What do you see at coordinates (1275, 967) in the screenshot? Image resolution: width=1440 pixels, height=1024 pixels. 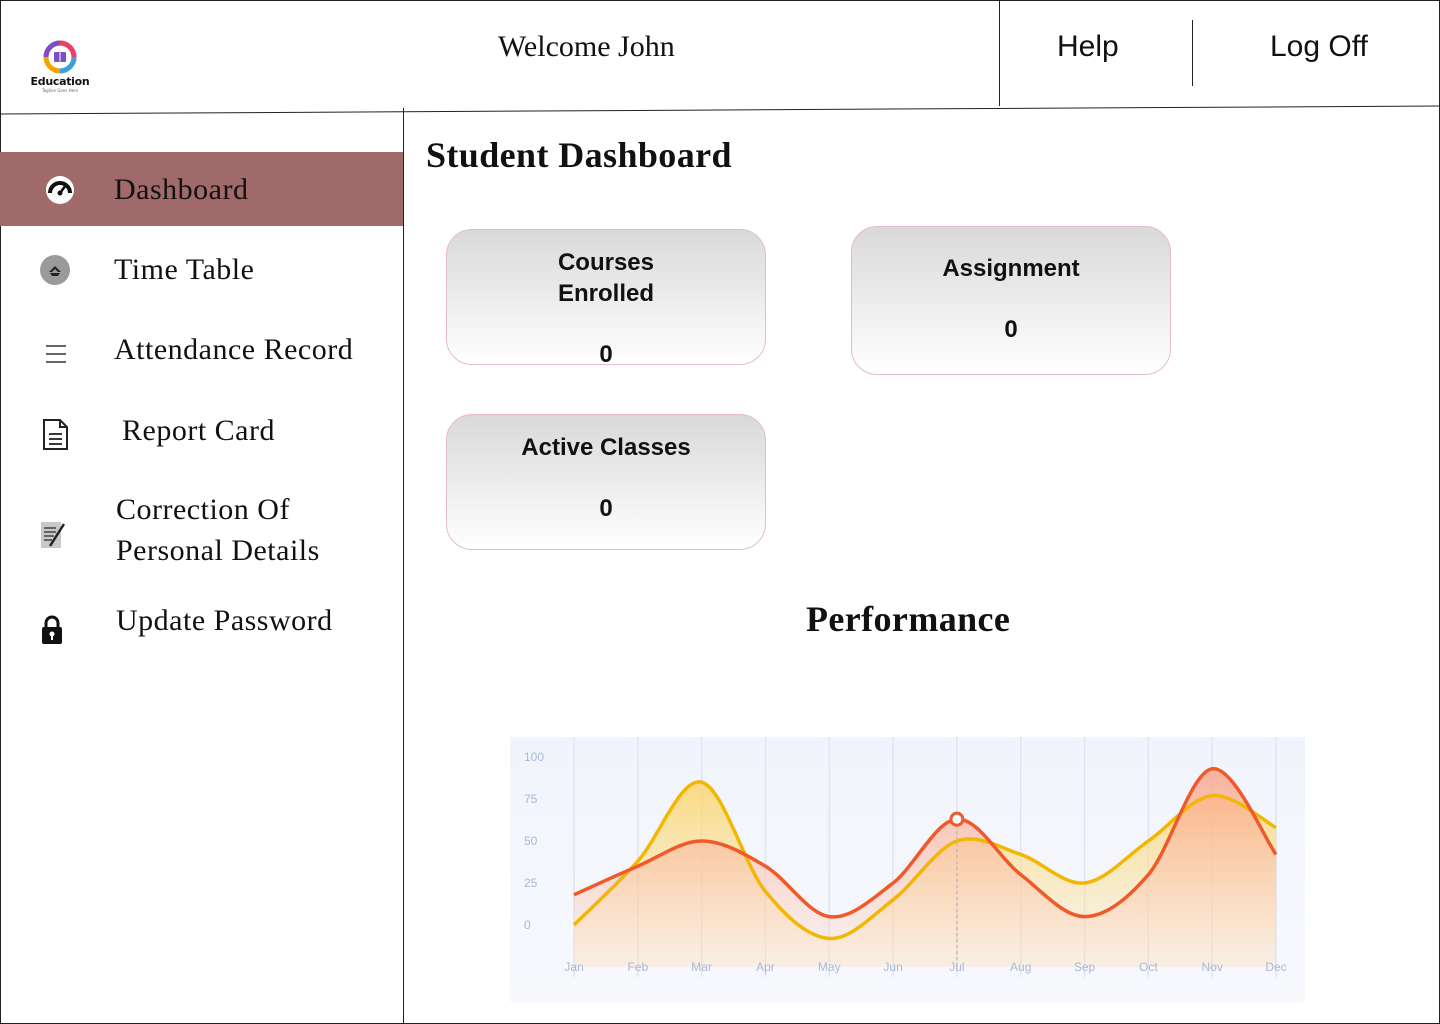 I see `x-tick-label: Dec` at bounding box center [1275, 967].